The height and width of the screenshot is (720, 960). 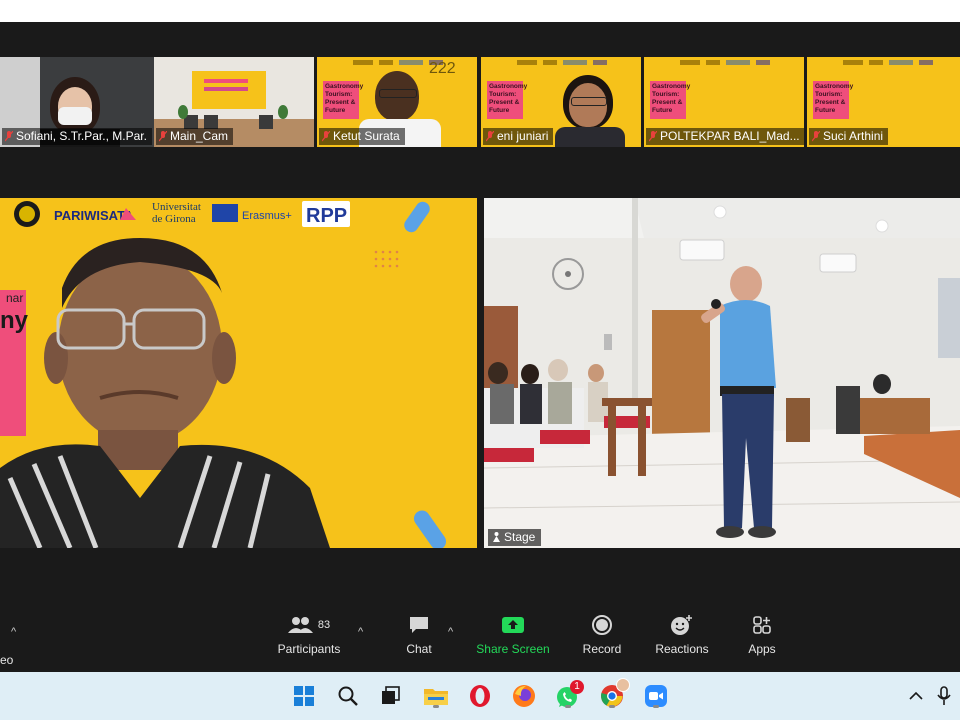 I want to click on top-white-bar, so click(x=480, y=11).